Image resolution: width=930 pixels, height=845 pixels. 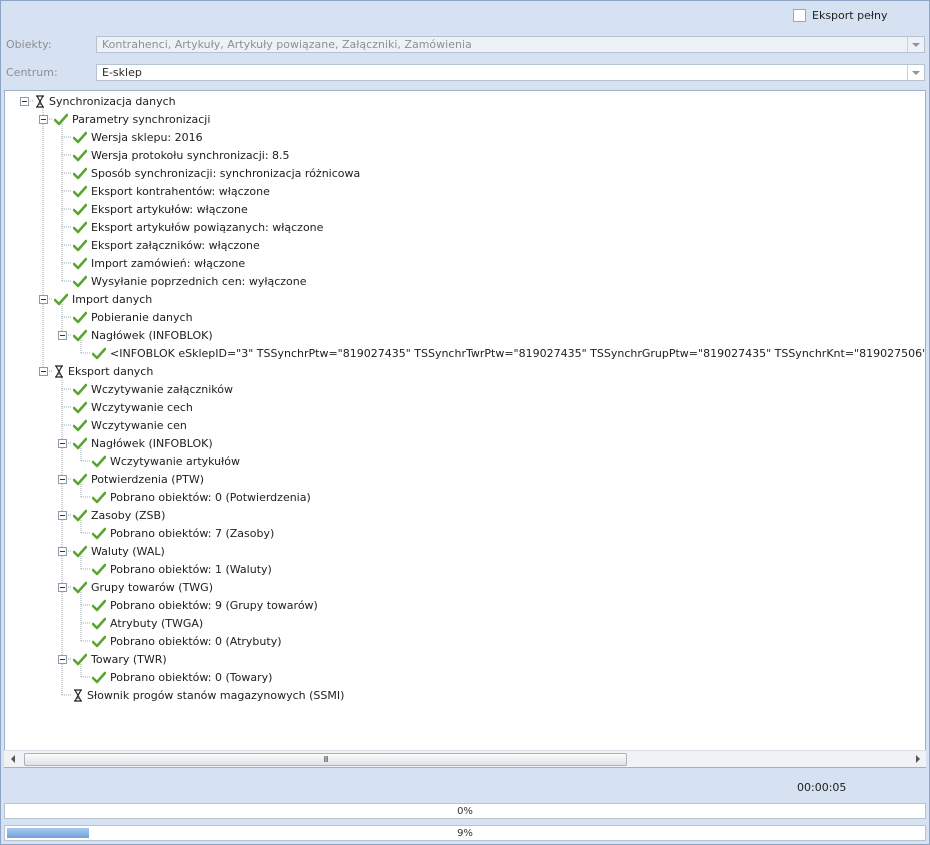 I want to click on export-full-checkbox, so click(x=799, y=15).